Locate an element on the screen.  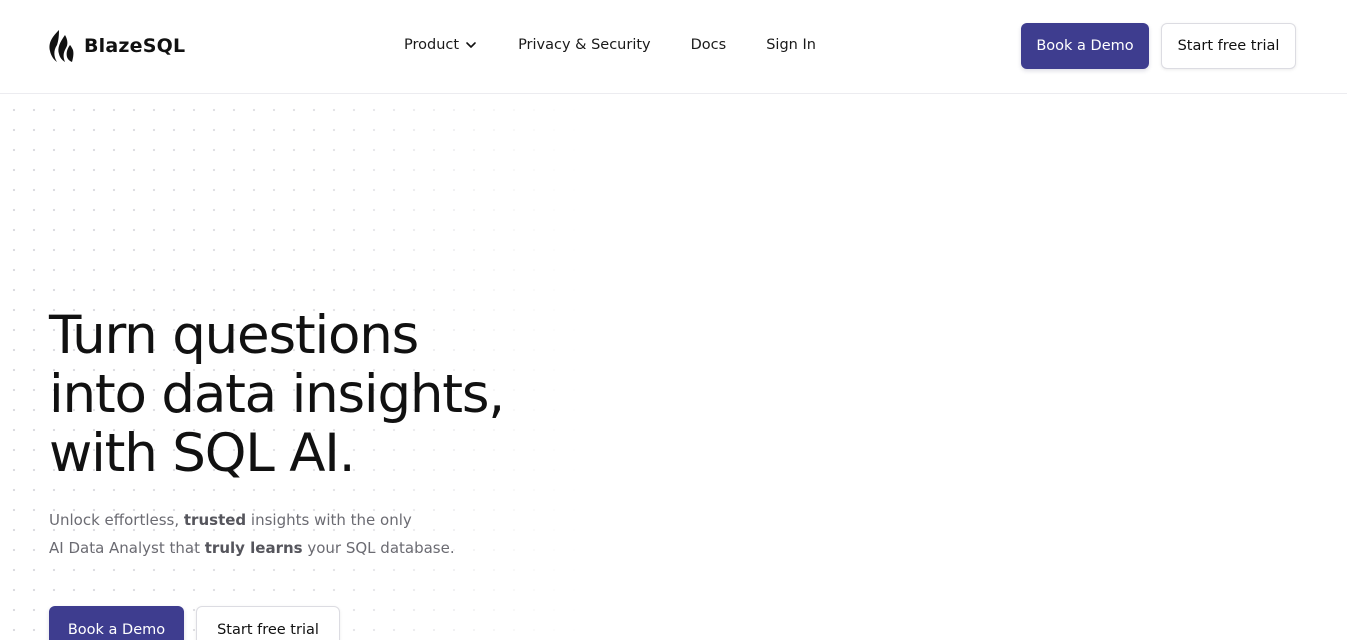
chevron-down-icon is located at coordinates (471, 45).